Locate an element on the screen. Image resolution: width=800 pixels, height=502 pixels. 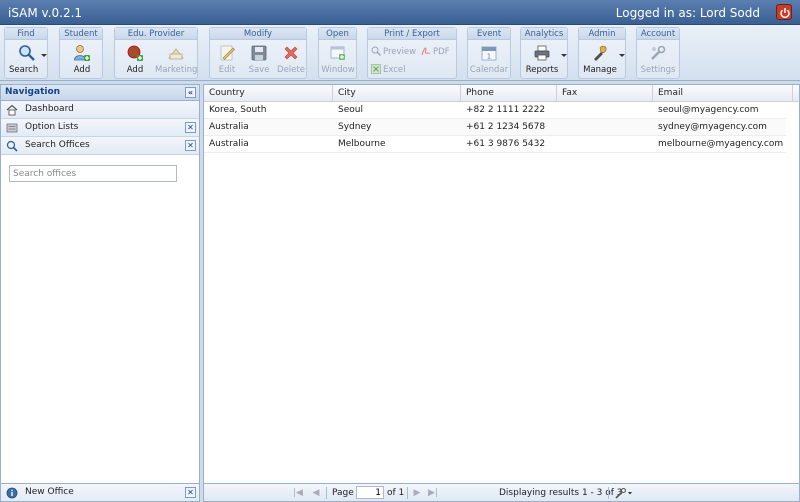
close-search-offices-button: ✕ is located at coordinates (190, 145).